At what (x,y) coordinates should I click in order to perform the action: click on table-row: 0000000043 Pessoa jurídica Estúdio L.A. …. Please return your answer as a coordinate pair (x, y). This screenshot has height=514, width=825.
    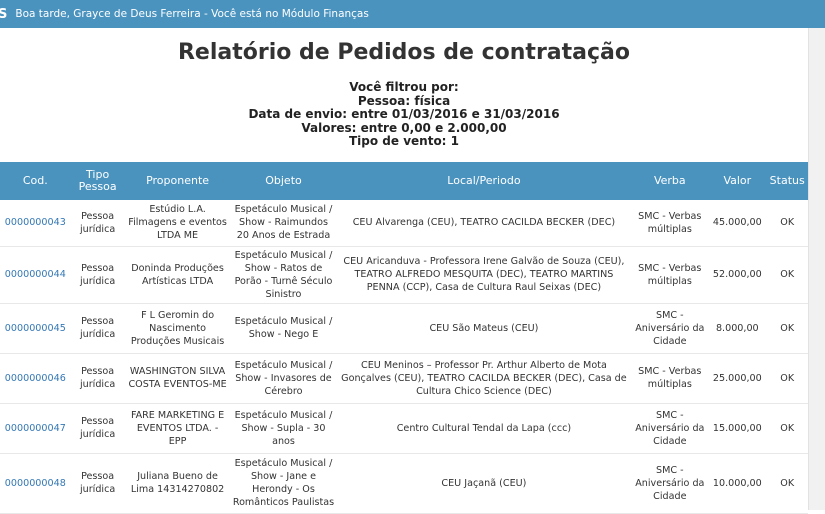
    Looking at the image, I should click on (404, 223).